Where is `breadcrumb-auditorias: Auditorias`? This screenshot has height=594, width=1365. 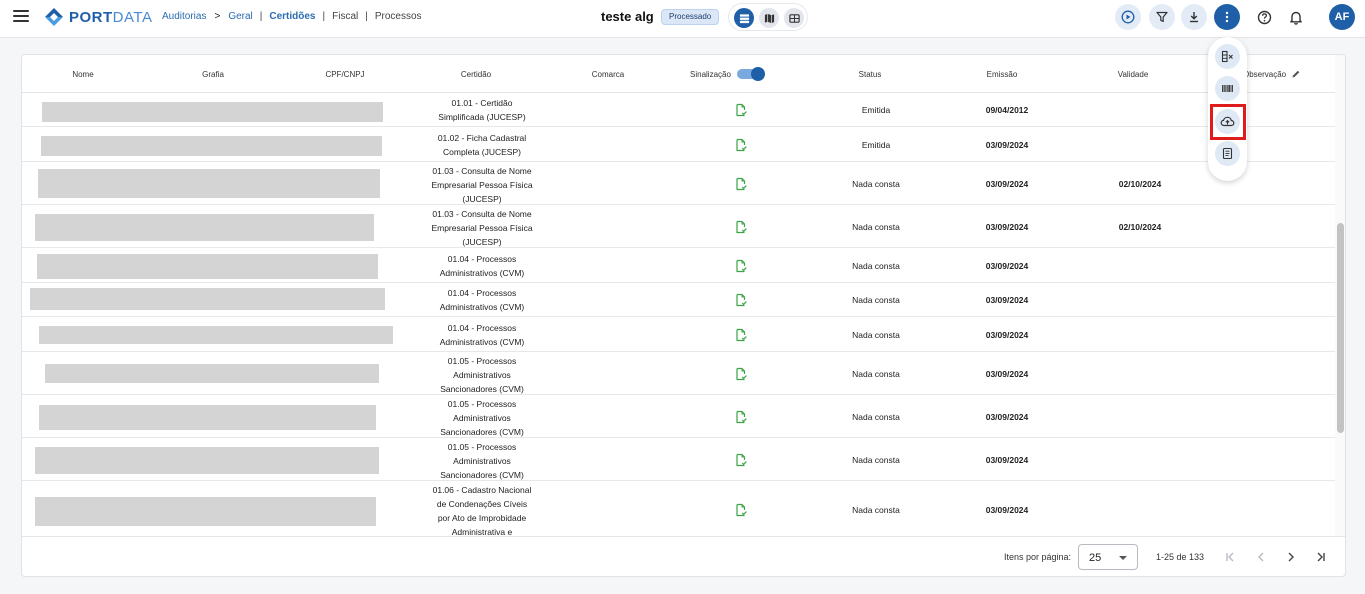
breadcrumb-auditorias: Auditorias is located at coordinates (184, 16).